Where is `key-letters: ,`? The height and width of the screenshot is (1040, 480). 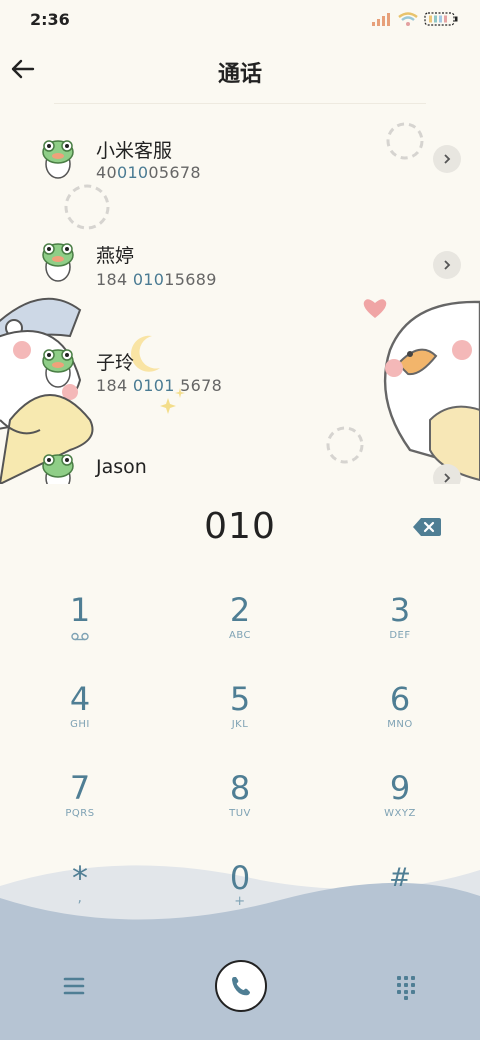 key-letters: , is located at coordinates (80, 898).